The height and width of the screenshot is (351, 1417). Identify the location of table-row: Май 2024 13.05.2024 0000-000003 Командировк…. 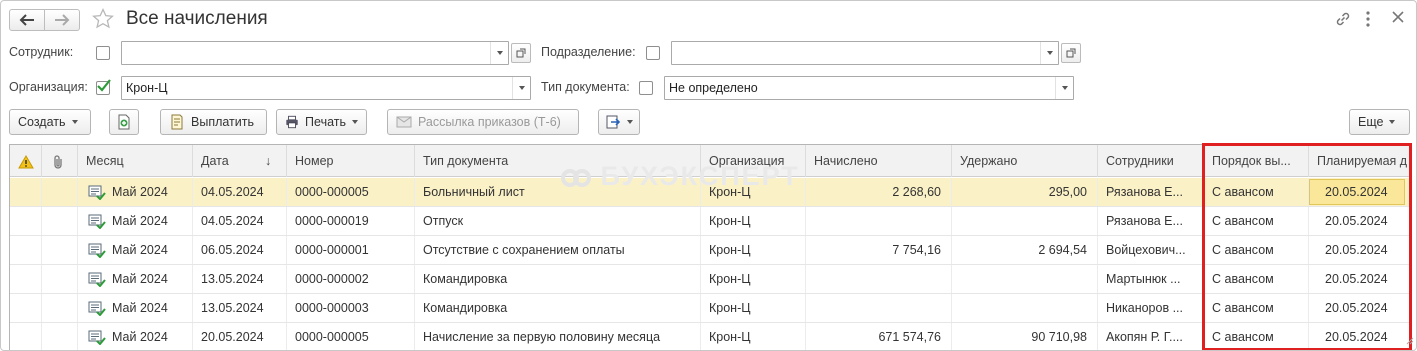
(709, 308).